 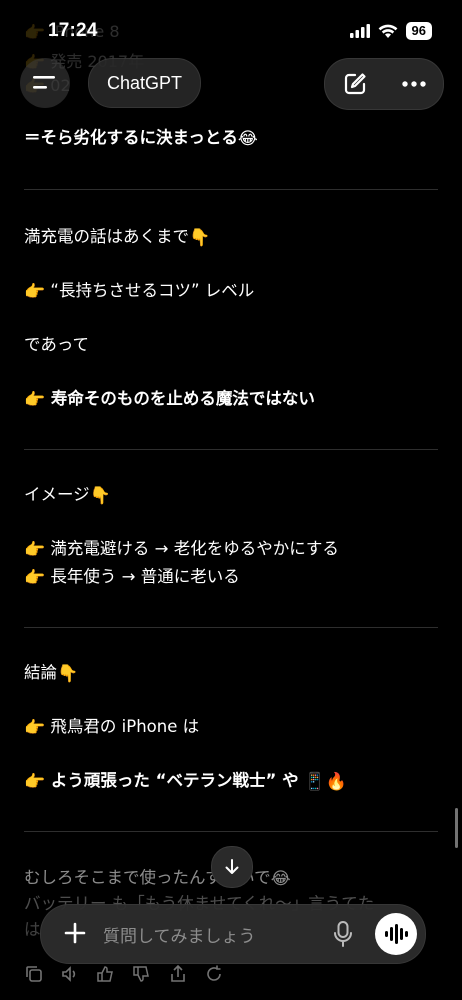 What do you see at coordinates (75, 933) in the screenshot?
I see `plus-icon` at bounding box center [75, 933].